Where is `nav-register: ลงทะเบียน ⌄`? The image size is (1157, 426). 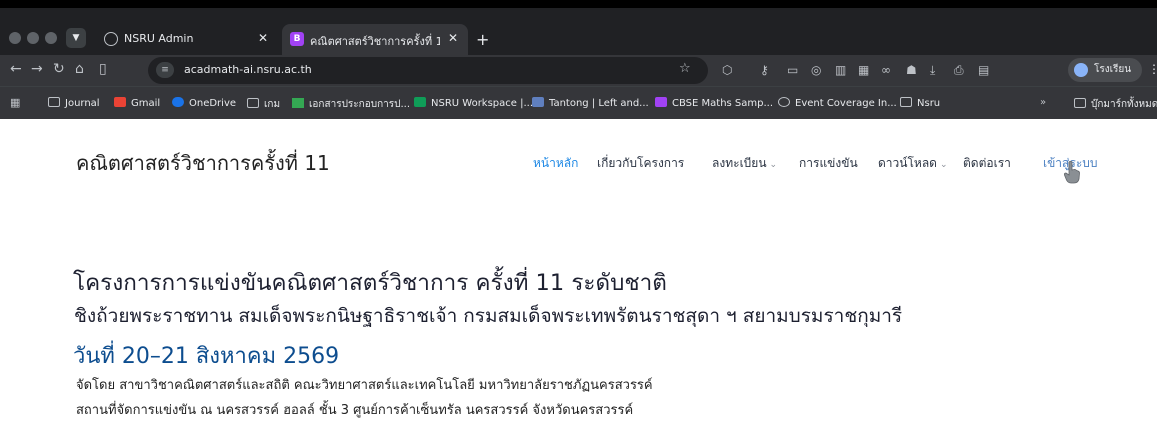 nav-register: ลงทะเบียน ⌄ is located at coordinates (744, 163).